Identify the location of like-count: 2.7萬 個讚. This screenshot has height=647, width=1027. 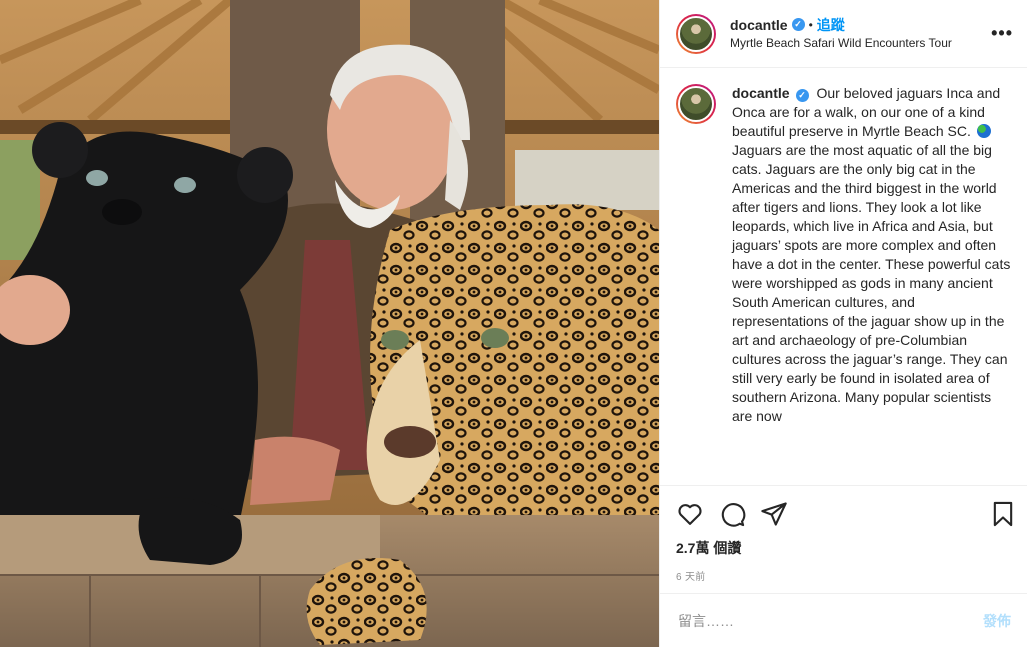
(843, 548).